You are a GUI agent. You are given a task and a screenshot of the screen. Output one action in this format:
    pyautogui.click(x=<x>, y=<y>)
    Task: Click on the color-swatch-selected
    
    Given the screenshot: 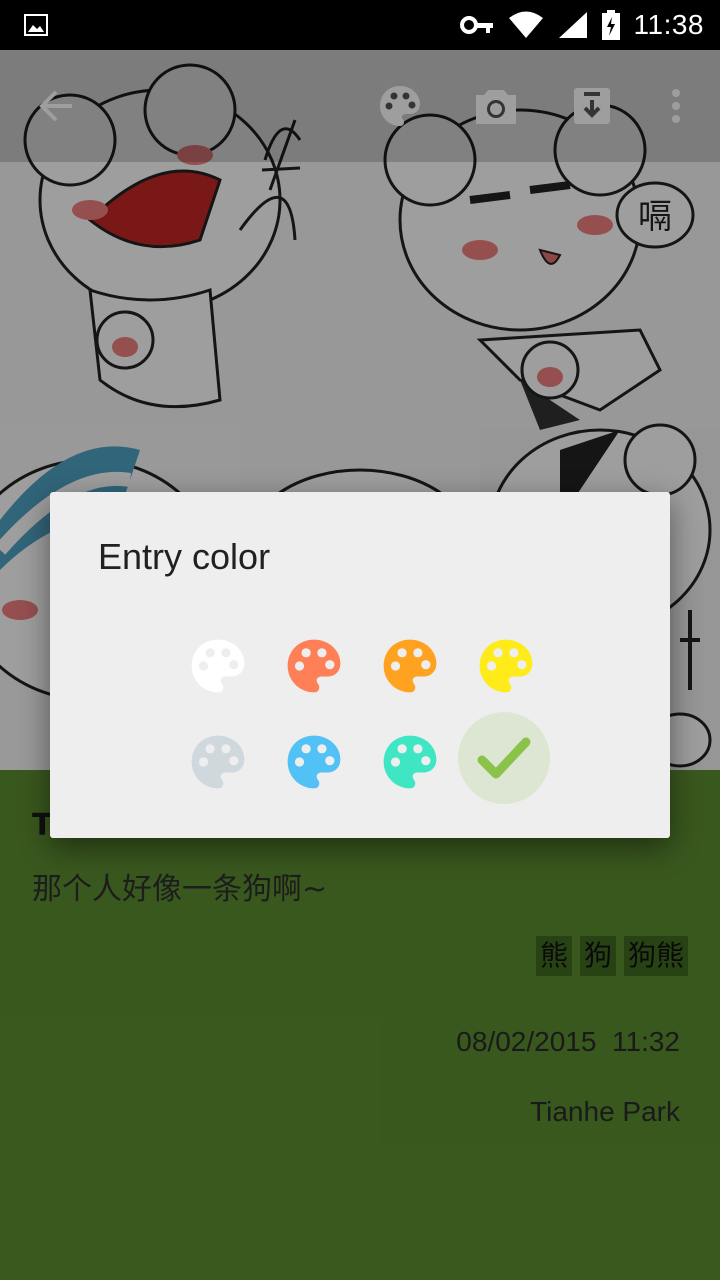 What is the action you would take?
    pyautogui.click(x=504, y=758)
    